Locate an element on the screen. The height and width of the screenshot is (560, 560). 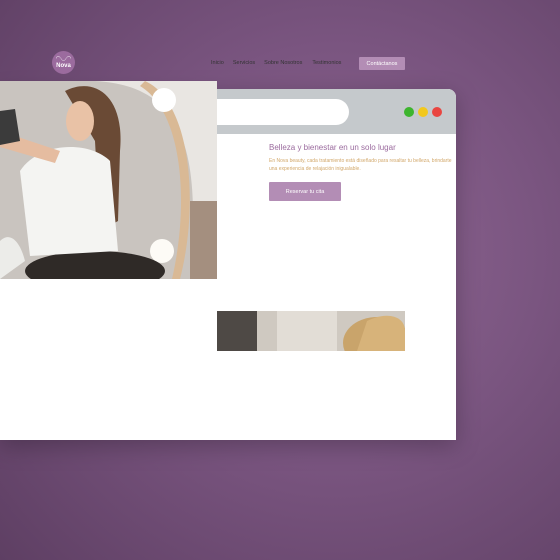
secondary-image is located at coordinates (311, 331).